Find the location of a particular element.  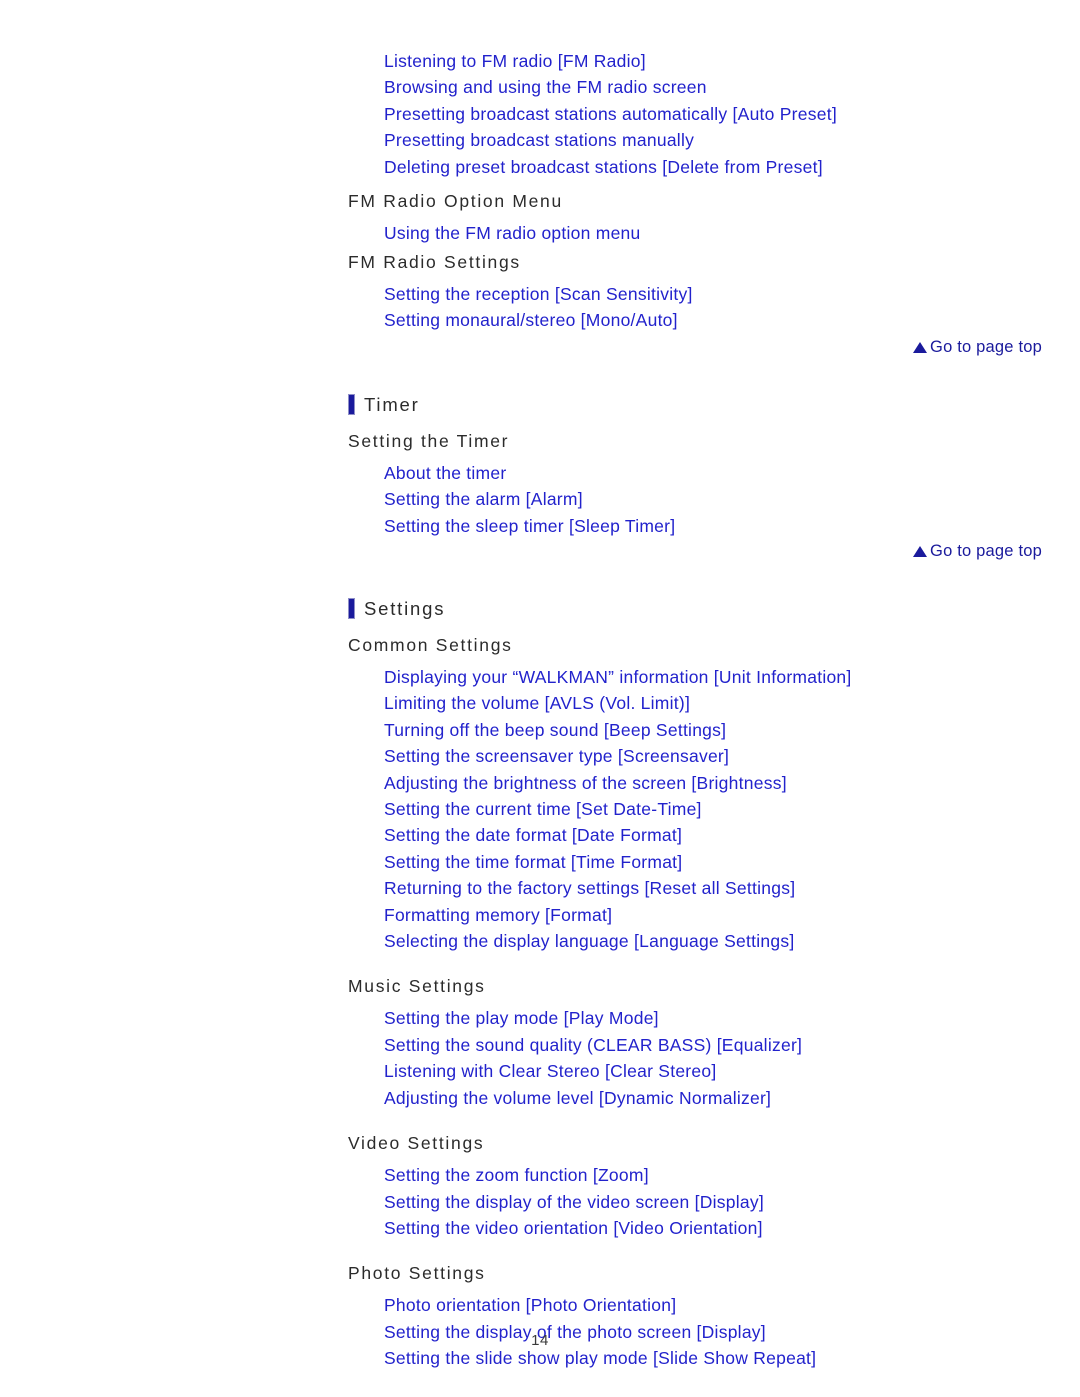

toc-link: Setting the zoom function [Zoom] is located at coordinates (732, 1175).